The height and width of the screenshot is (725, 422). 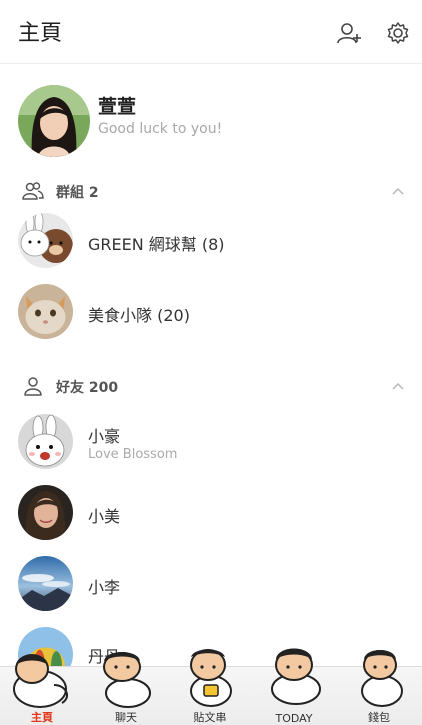 I want to click on friends-section-header: 好友 200, so click(x=211, y=386).